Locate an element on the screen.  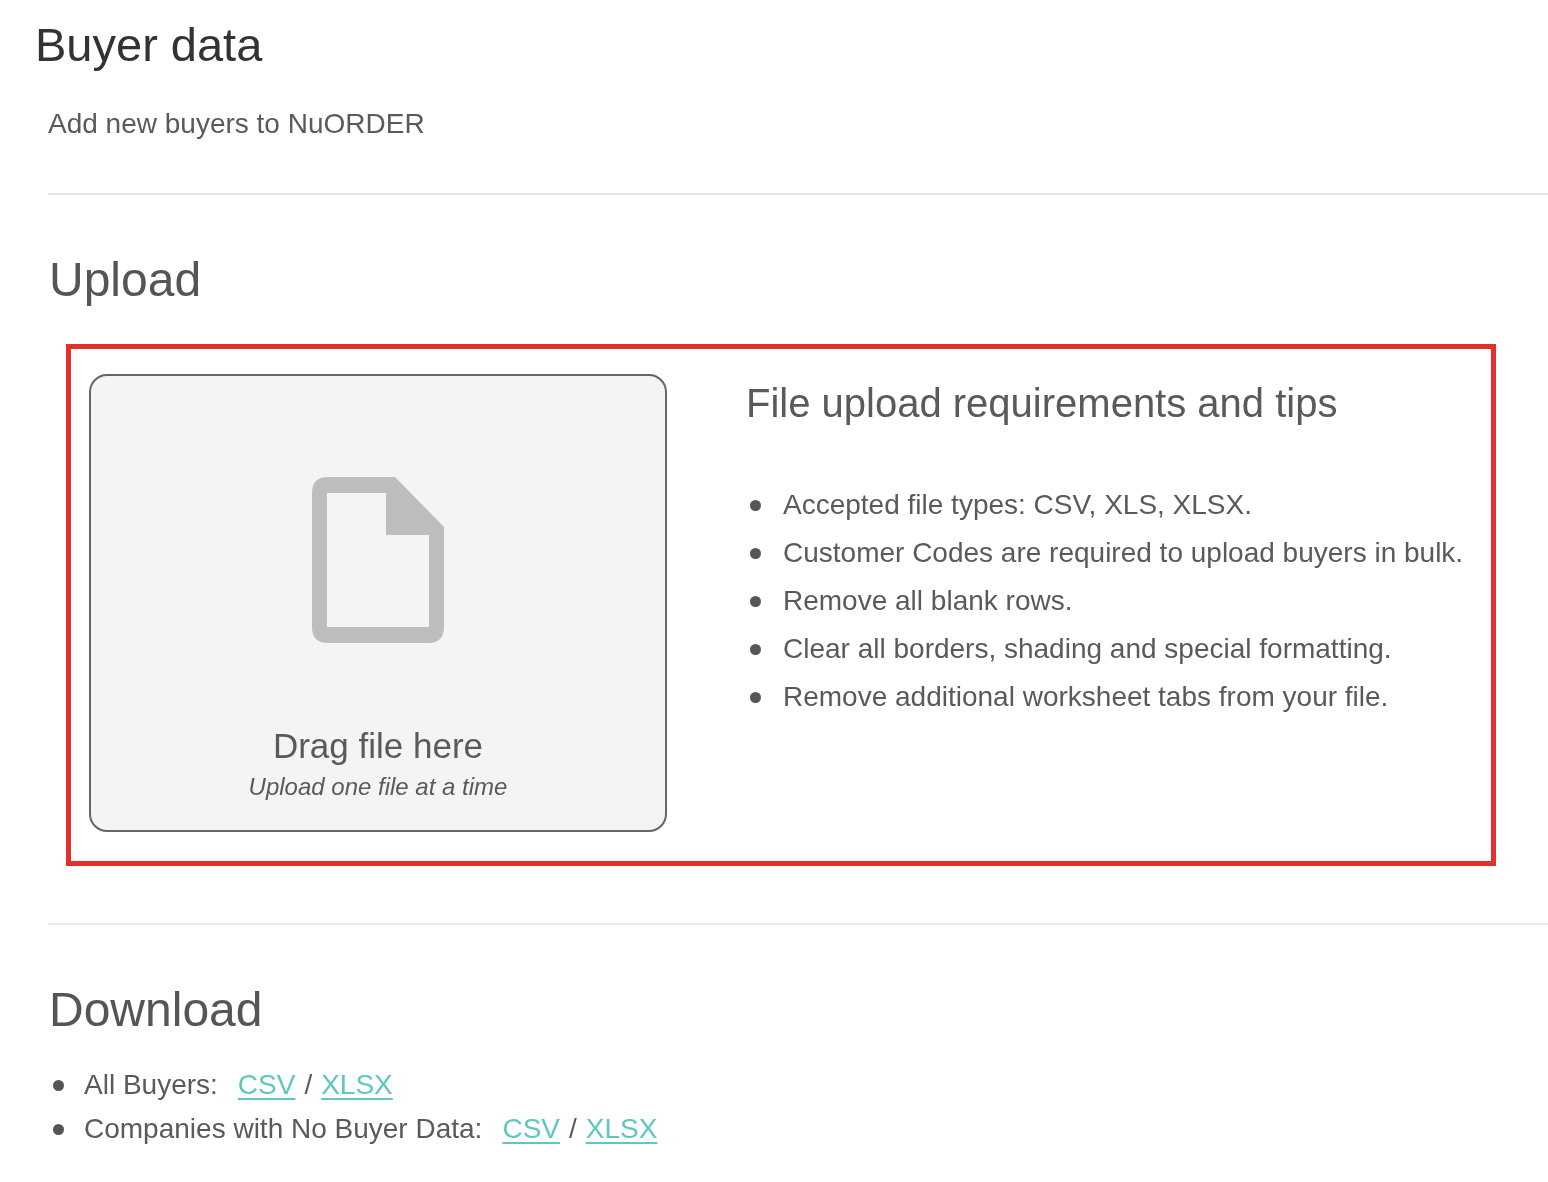
tips-heading: File upload requirements and tips is located at coordinates (1042, 403).